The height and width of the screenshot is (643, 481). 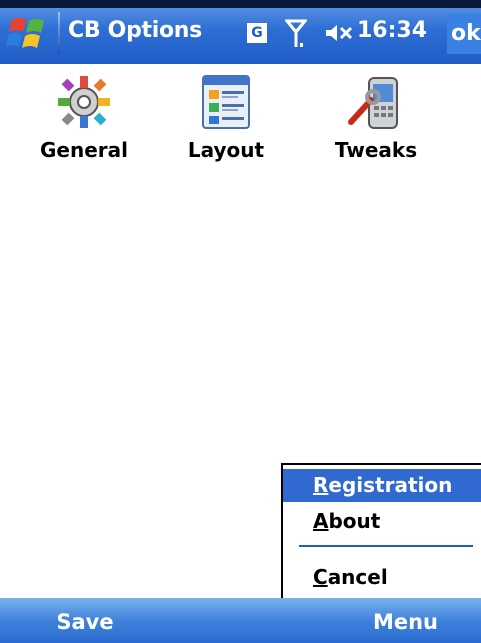 What do you see at coordinates (320, 577) in the screenshot?
I see `menu-item-cancel-hotkey: C` at bounding box center [320, 577].